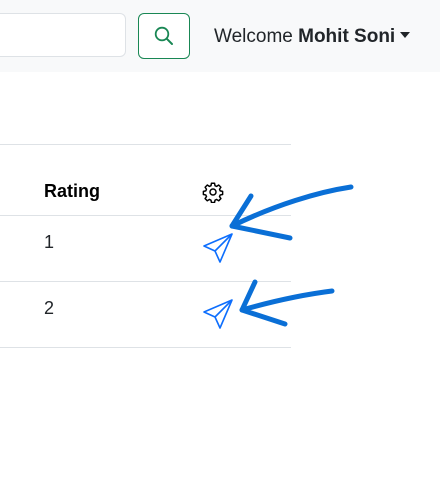 This screenshot has height=502, width=440. I want to click on top-navbar: Welcome Mohit Soni, so click(220, 36).